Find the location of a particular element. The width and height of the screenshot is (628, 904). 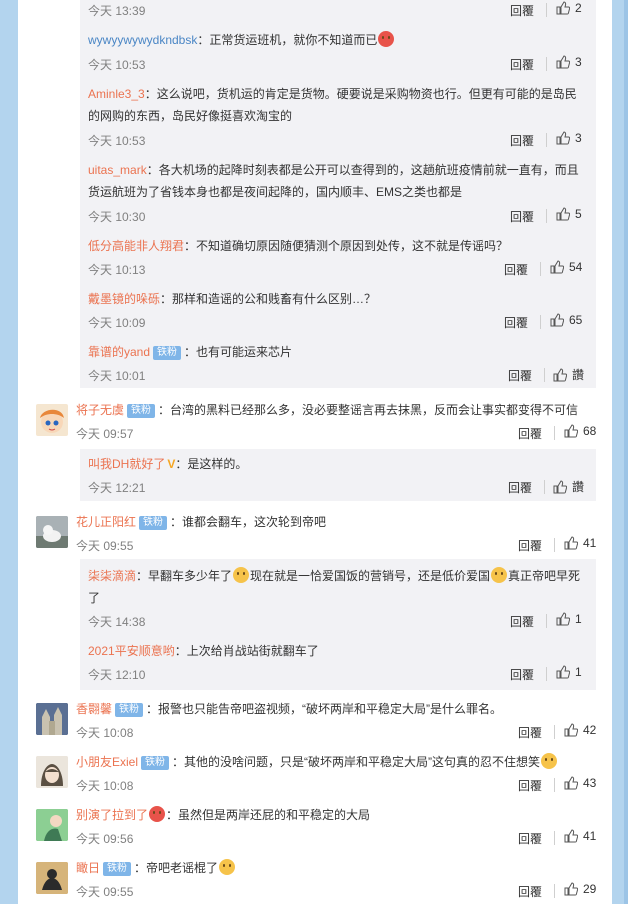

comment-text: ：不知道确切原因随便猜测个原因到处传，这不就是传谣吗？ is located at coordinates (346, 246).